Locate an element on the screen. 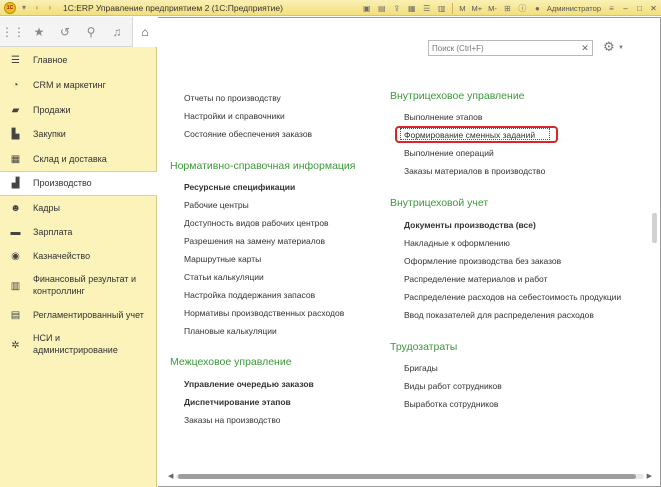  scroll-thumb is located at coordinates (407, 476).